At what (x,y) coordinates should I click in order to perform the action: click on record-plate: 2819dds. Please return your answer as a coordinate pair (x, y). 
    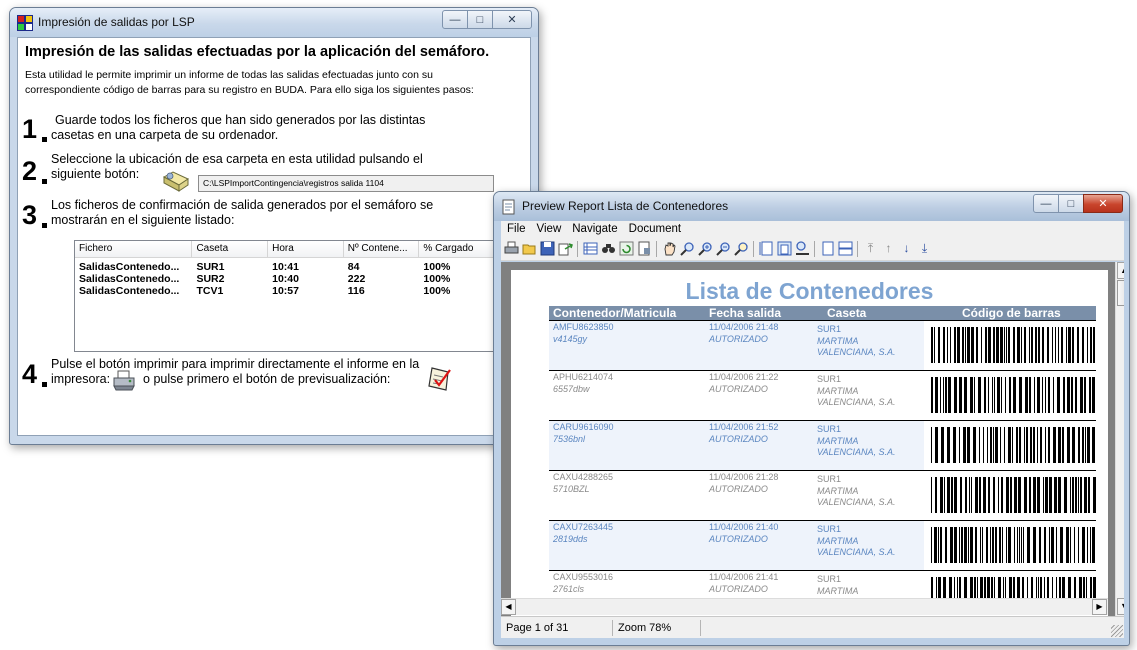
    Looking at the image, I should click on (570, 539).